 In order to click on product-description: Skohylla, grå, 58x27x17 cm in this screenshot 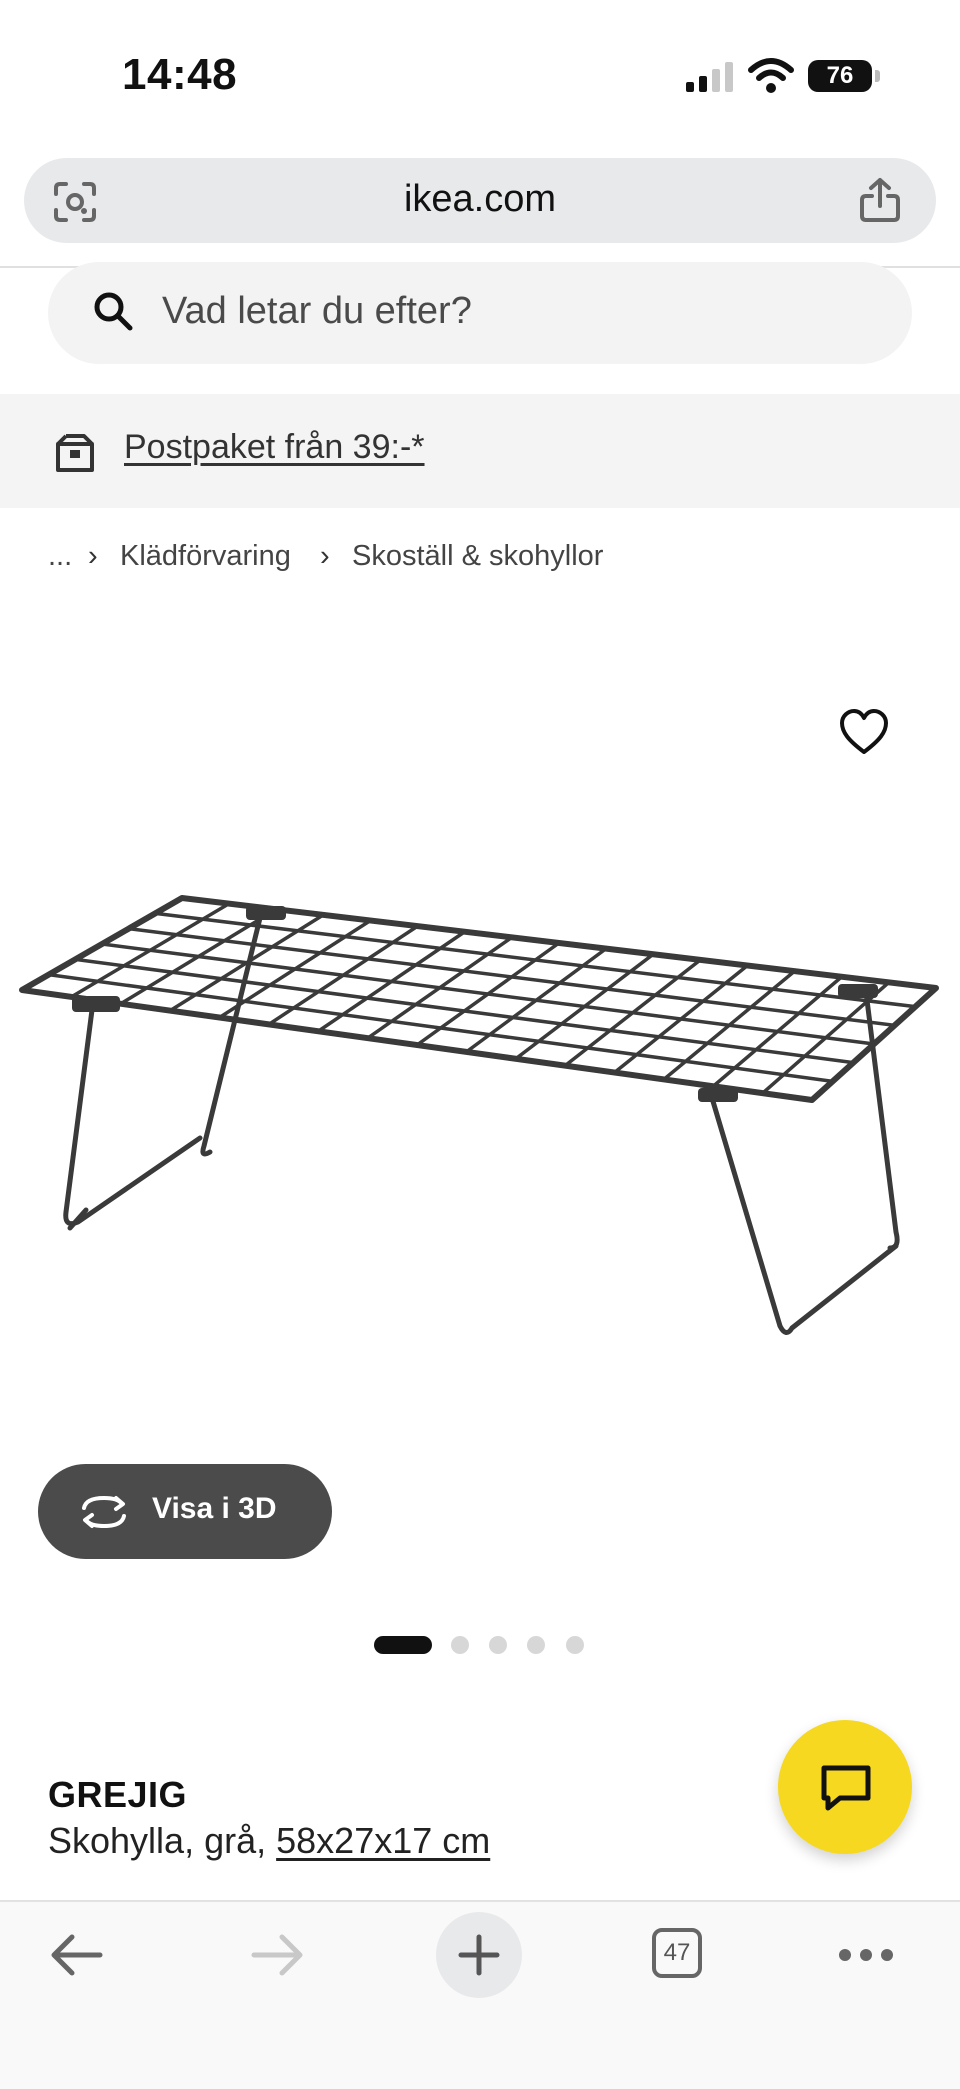, I will do `click(269, 1841)`.